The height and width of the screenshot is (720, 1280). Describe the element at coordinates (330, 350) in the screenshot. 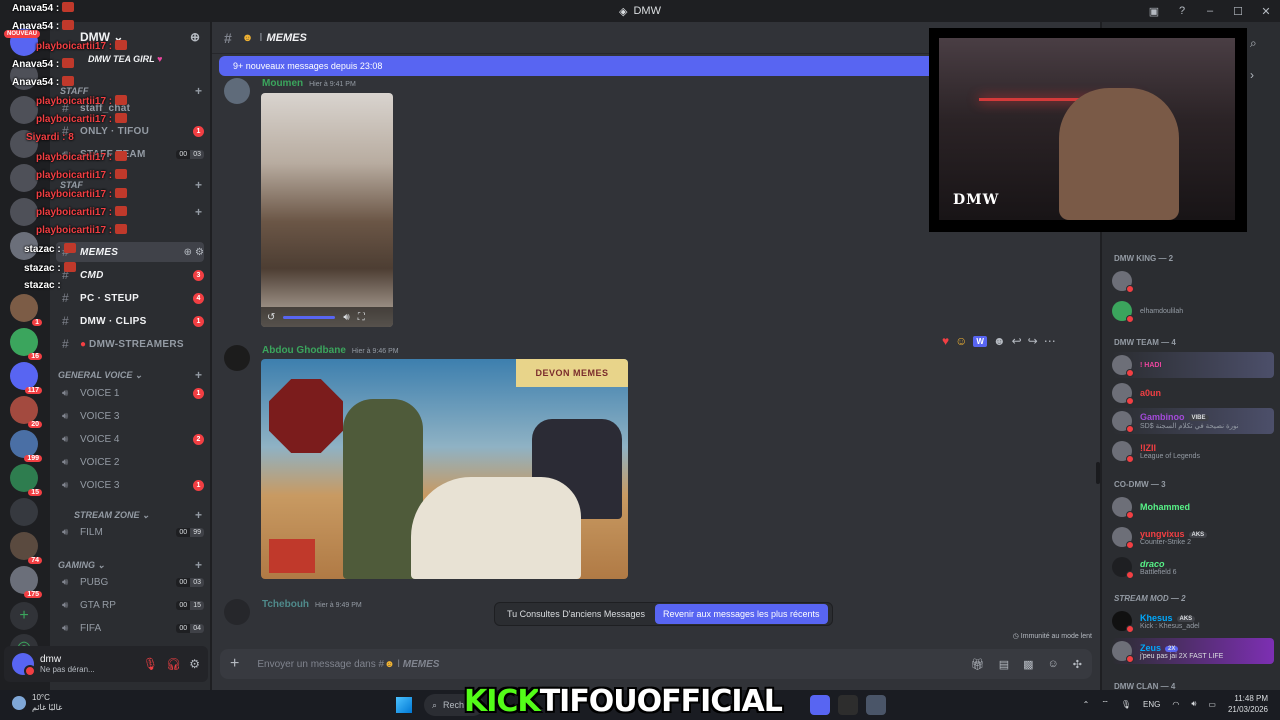

I see `message-author: Abdou Ghodbane Hier à 9:46 PM` at that location.